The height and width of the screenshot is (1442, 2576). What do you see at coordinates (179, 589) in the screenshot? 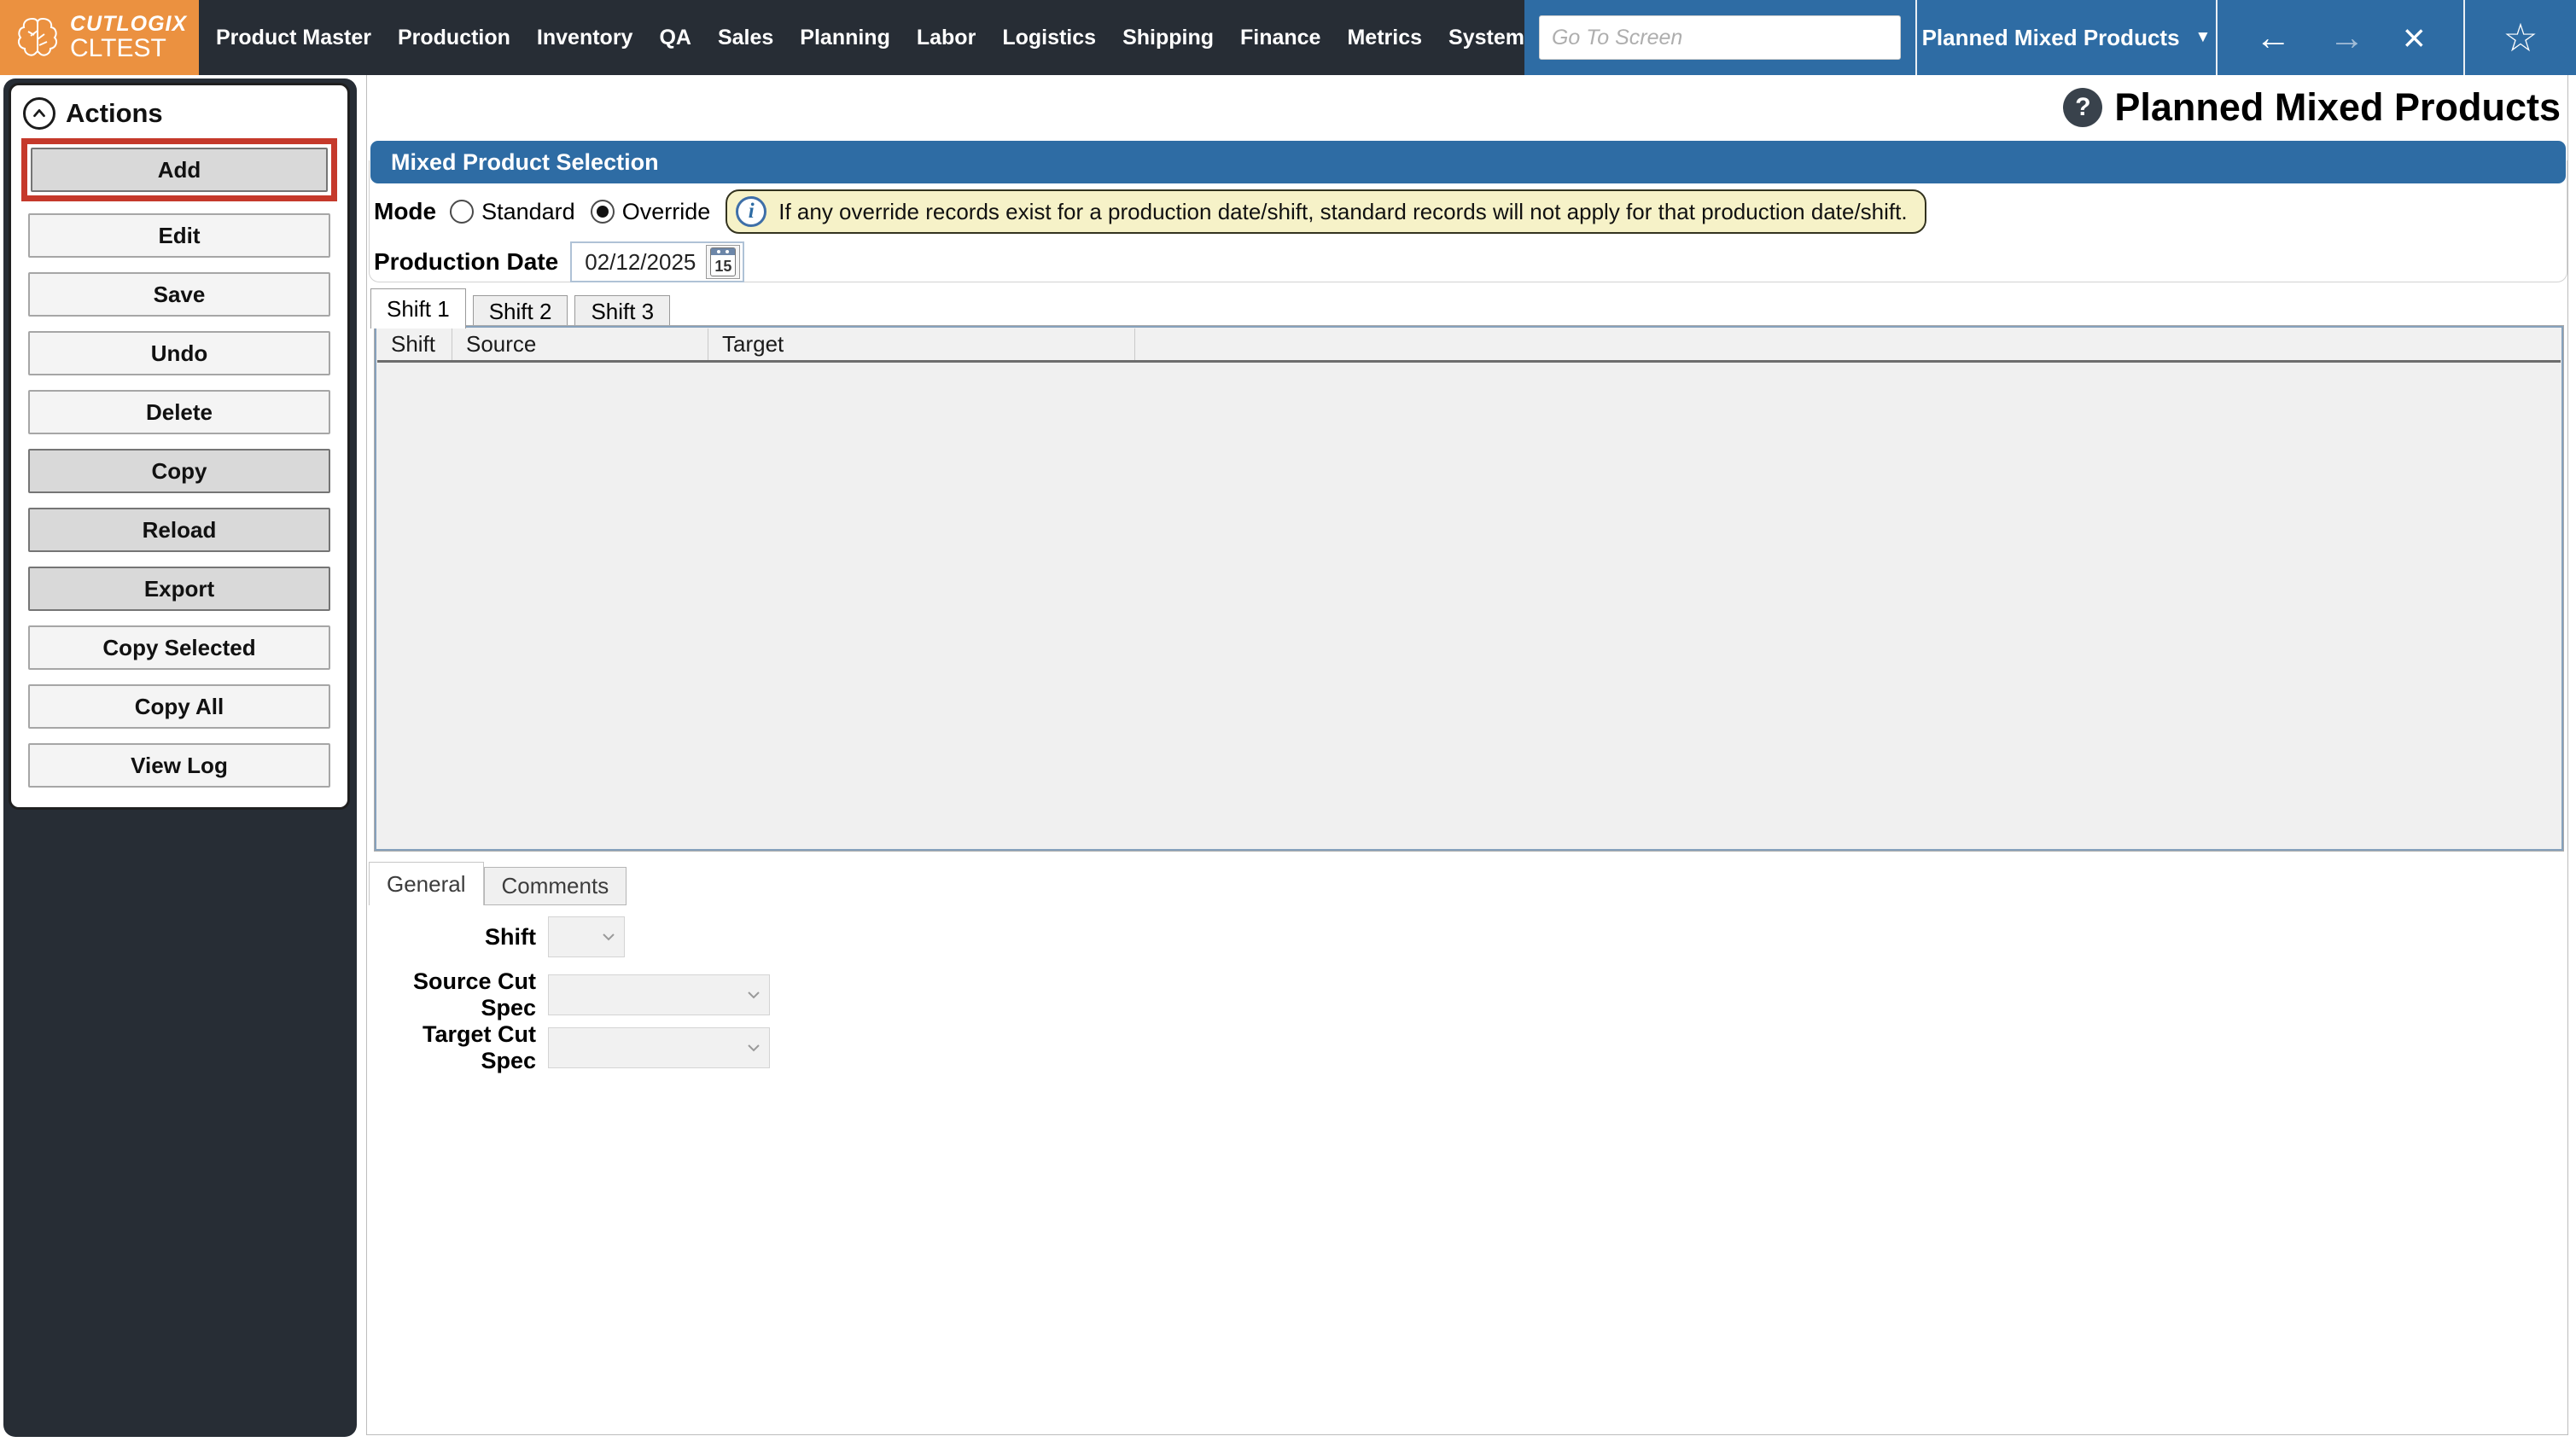
I see `export-button: Export` at bounding box center [179, 589].